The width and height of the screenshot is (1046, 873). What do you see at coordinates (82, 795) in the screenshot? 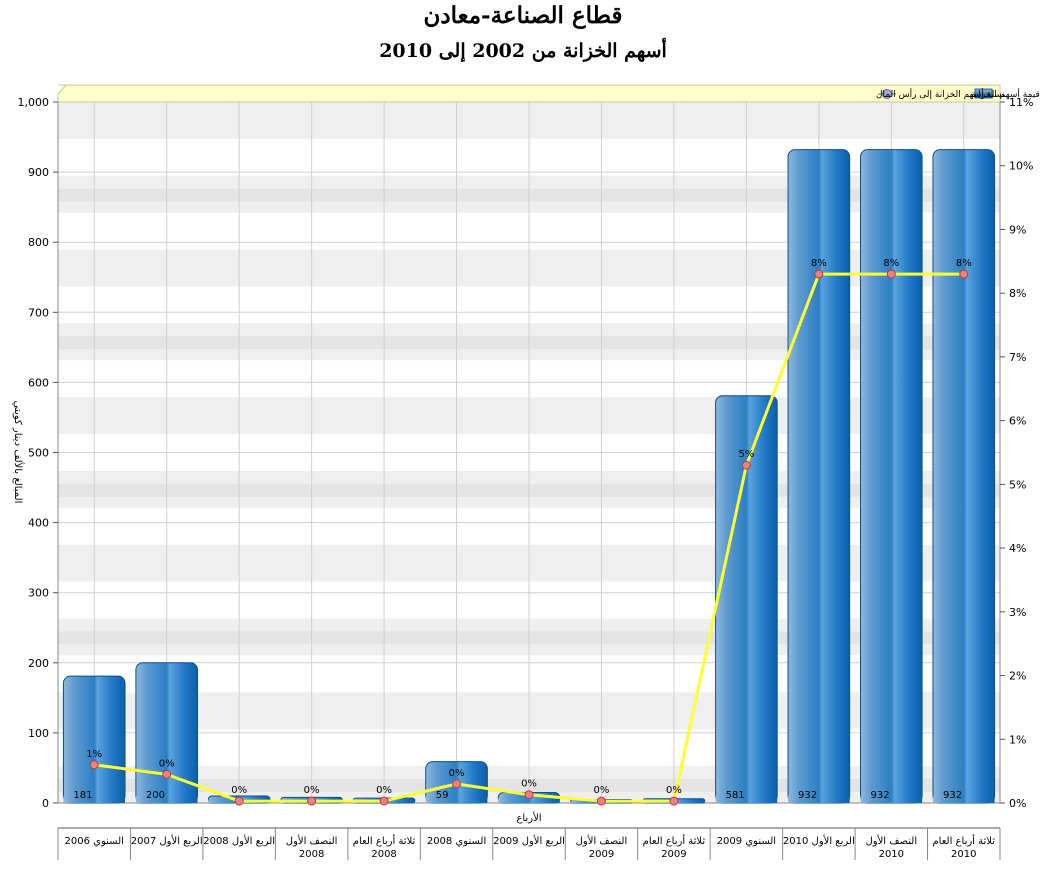
I see `bar-value-label: 181` at bounding box center [82, 795].